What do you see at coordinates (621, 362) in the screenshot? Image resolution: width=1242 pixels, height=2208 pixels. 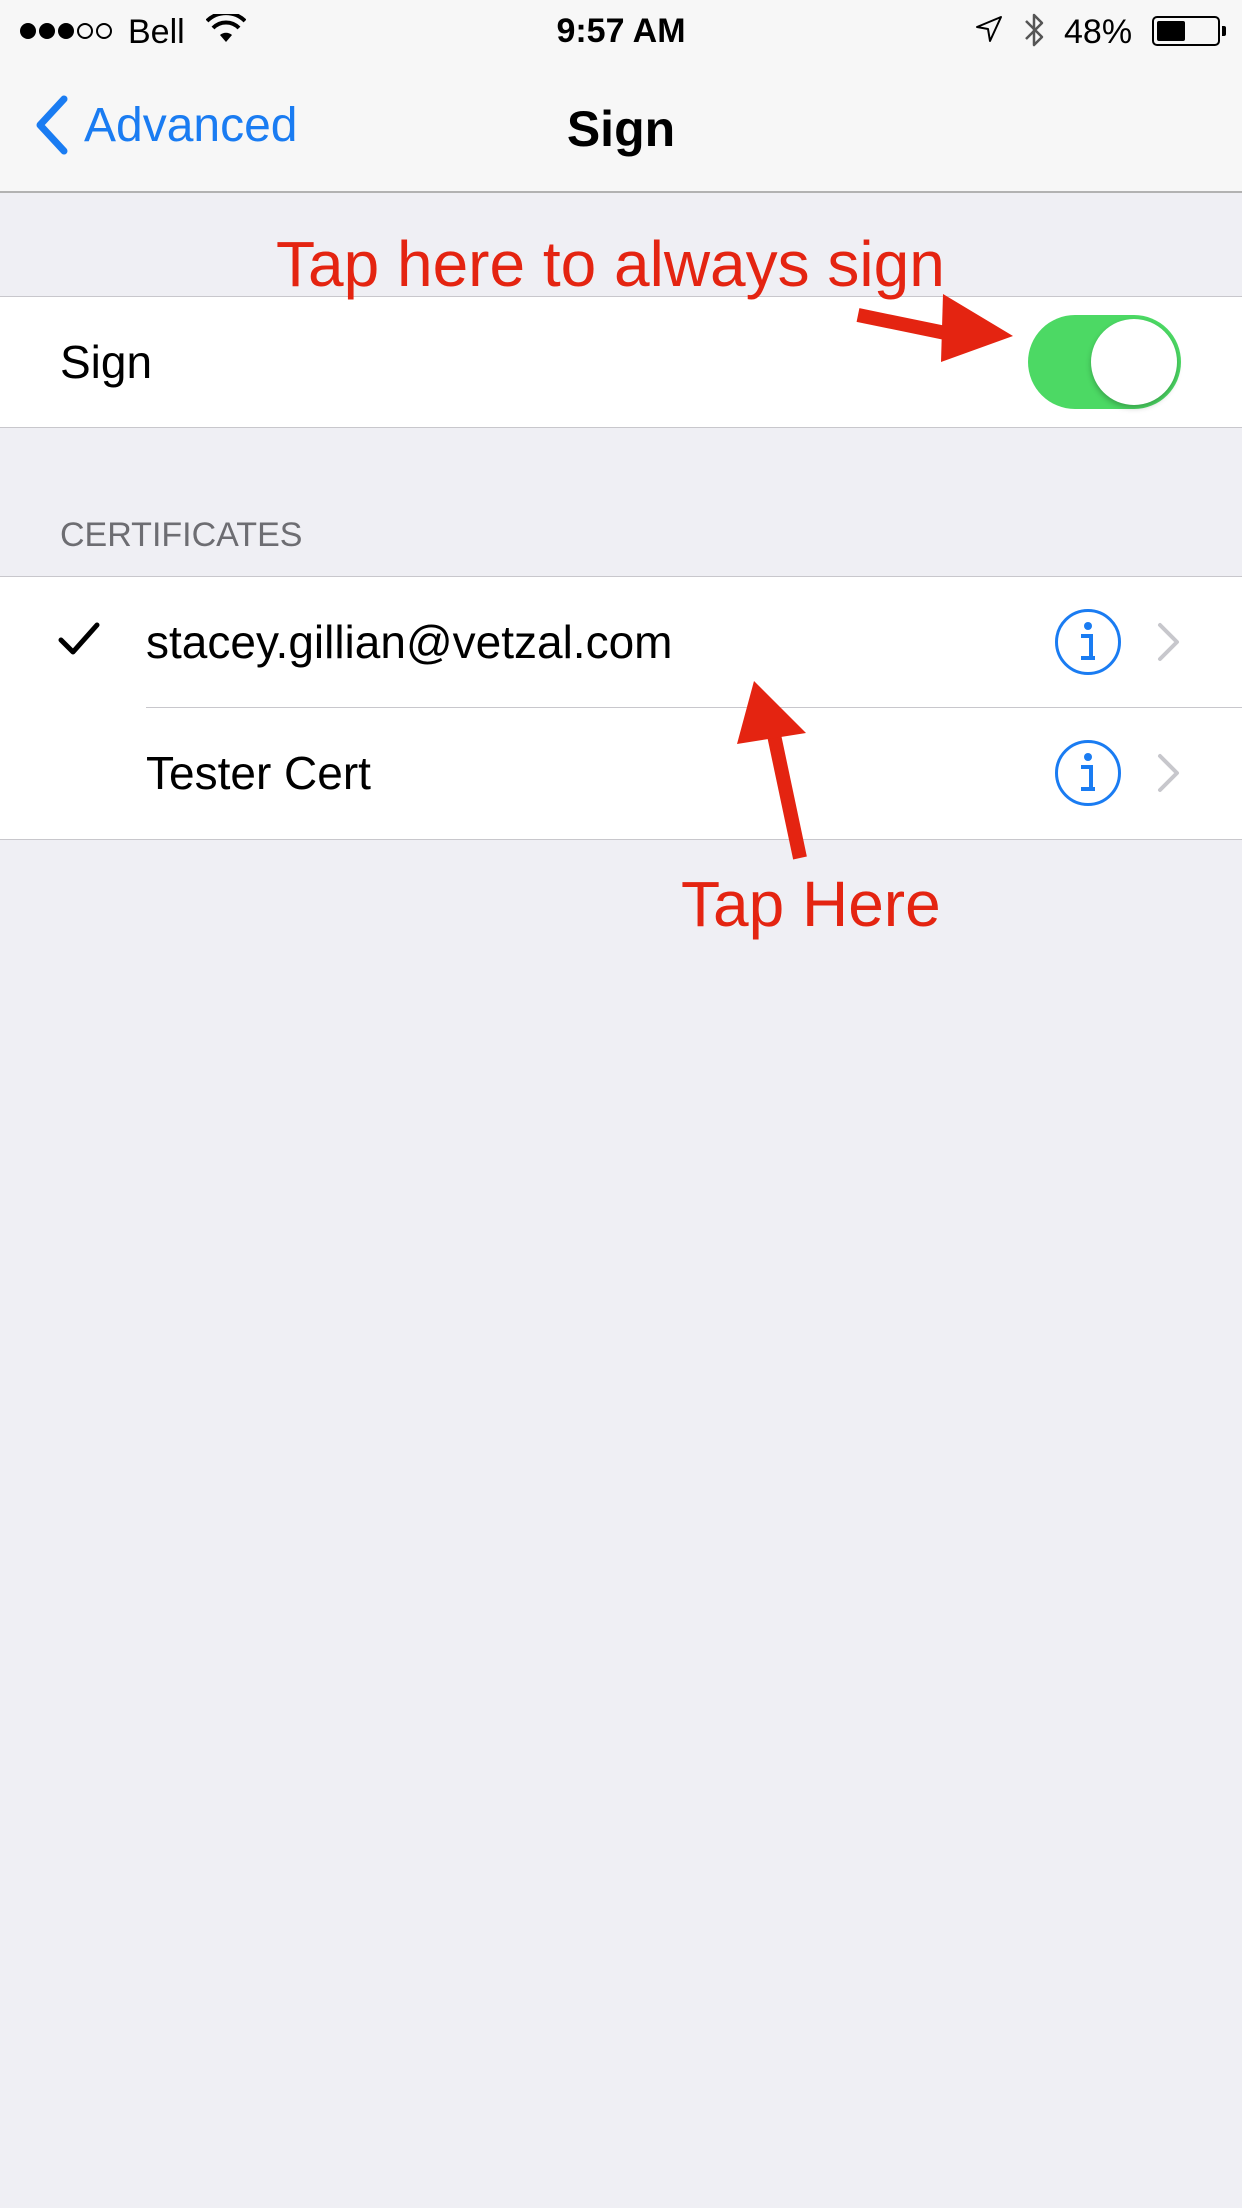 I see `sign-row: Sign` at bounding box center [621, 362].